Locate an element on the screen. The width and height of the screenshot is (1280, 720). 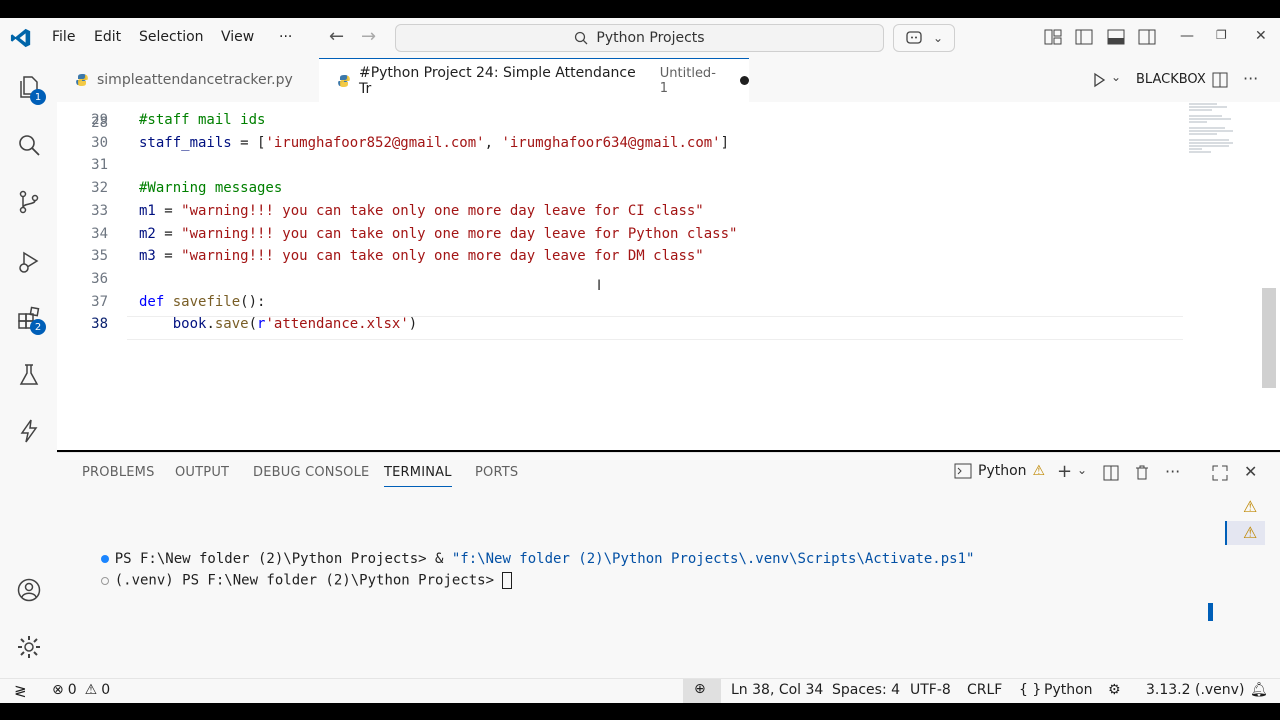
code-line: 29 #staff mail ids is located at coordinates (620, 120).